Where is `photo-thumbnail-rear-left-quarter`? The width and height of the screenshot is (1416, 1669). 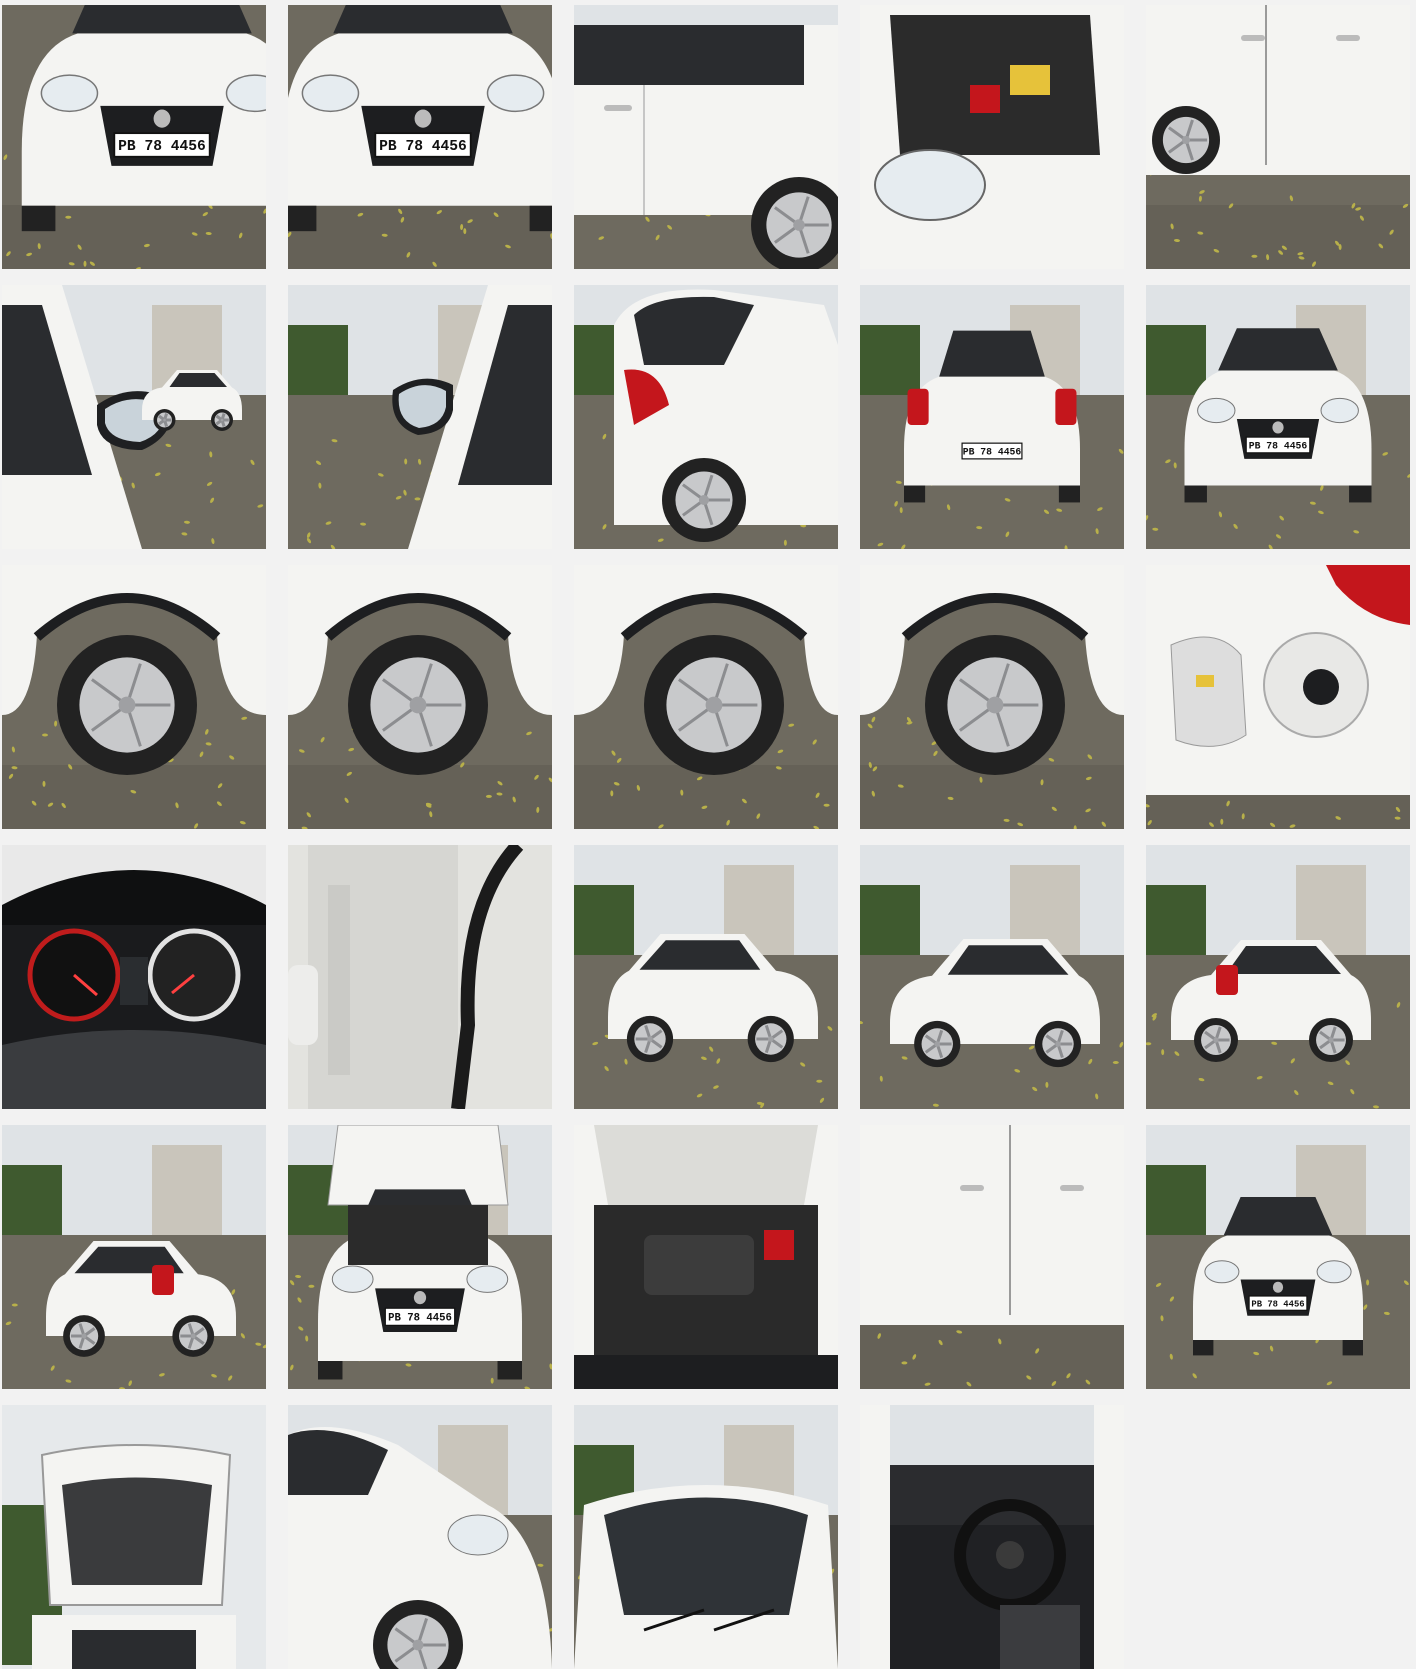
photo-thumbnail-rear-left-quarter is located at coordinates (706, 417).